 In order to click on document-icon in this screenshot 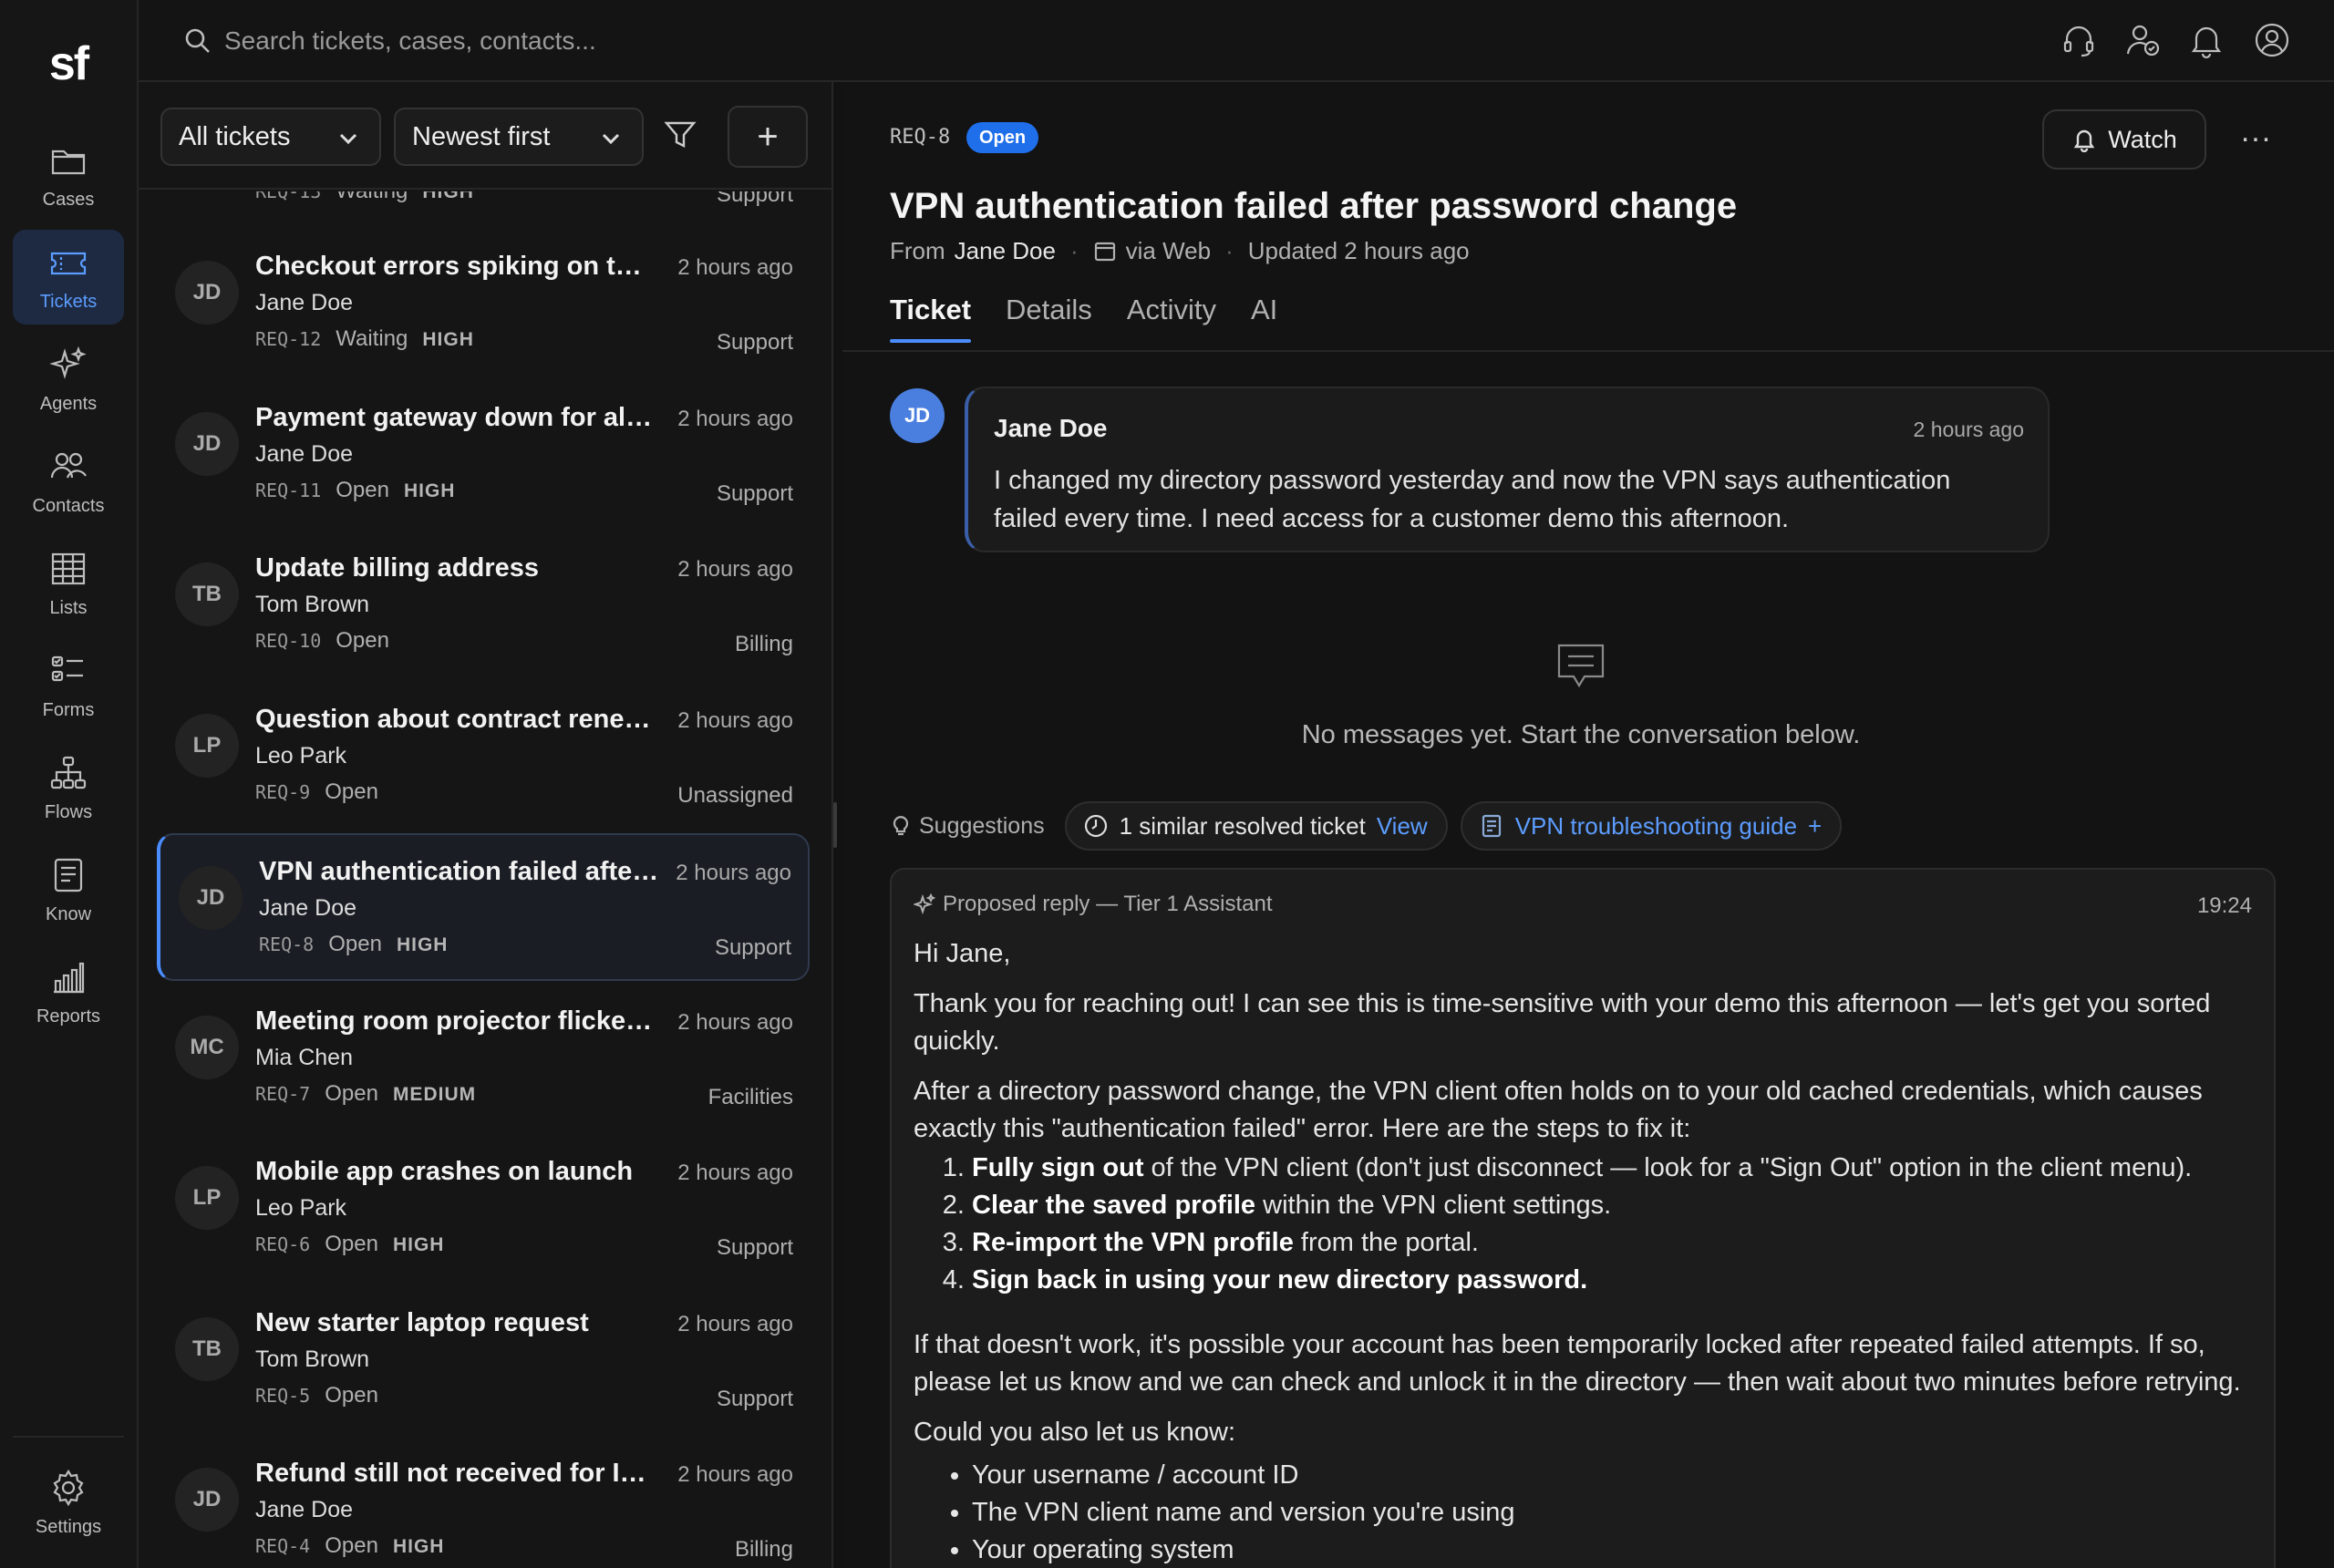, I will do `click(69, 875)`.